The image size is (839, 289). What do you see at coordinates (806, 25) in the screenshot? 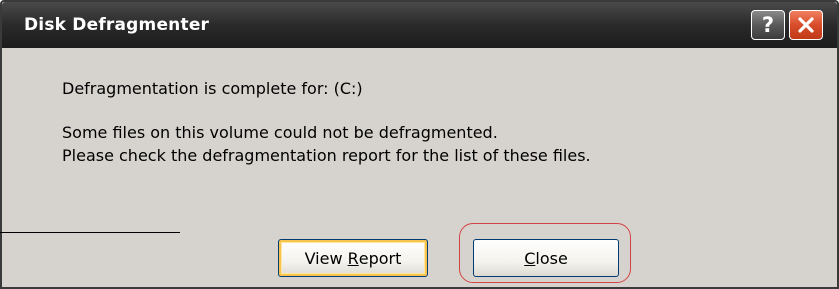
I see `close-icon` at bounding box center [806, 25].